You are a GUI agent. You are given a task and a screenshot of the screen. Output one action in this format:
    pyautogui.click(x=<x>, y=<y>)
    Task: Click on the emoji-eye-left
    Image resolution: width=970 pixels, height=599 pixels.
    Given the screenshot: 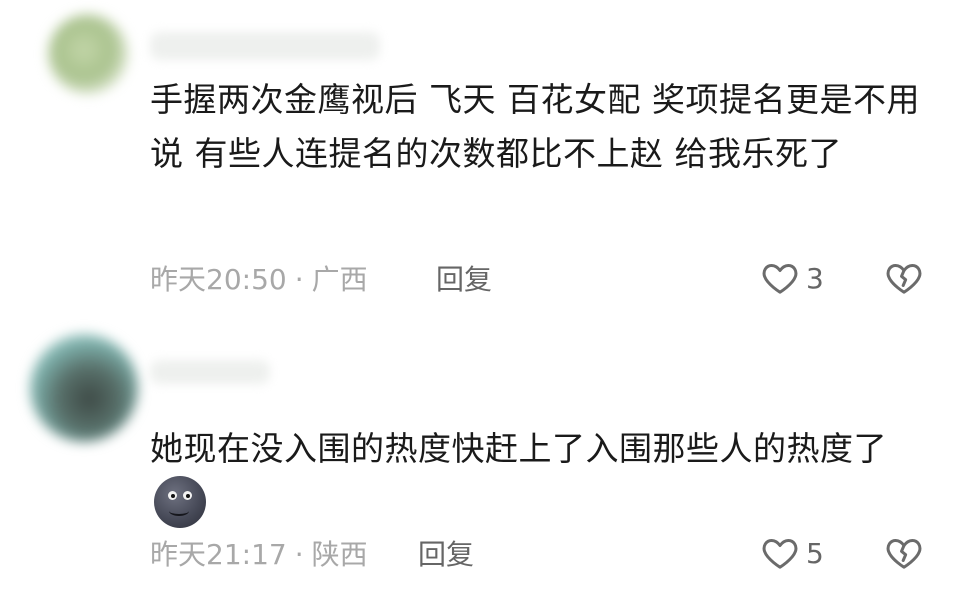 What is the action you would take?
    pyautogui.click(x=172, y=495)
    